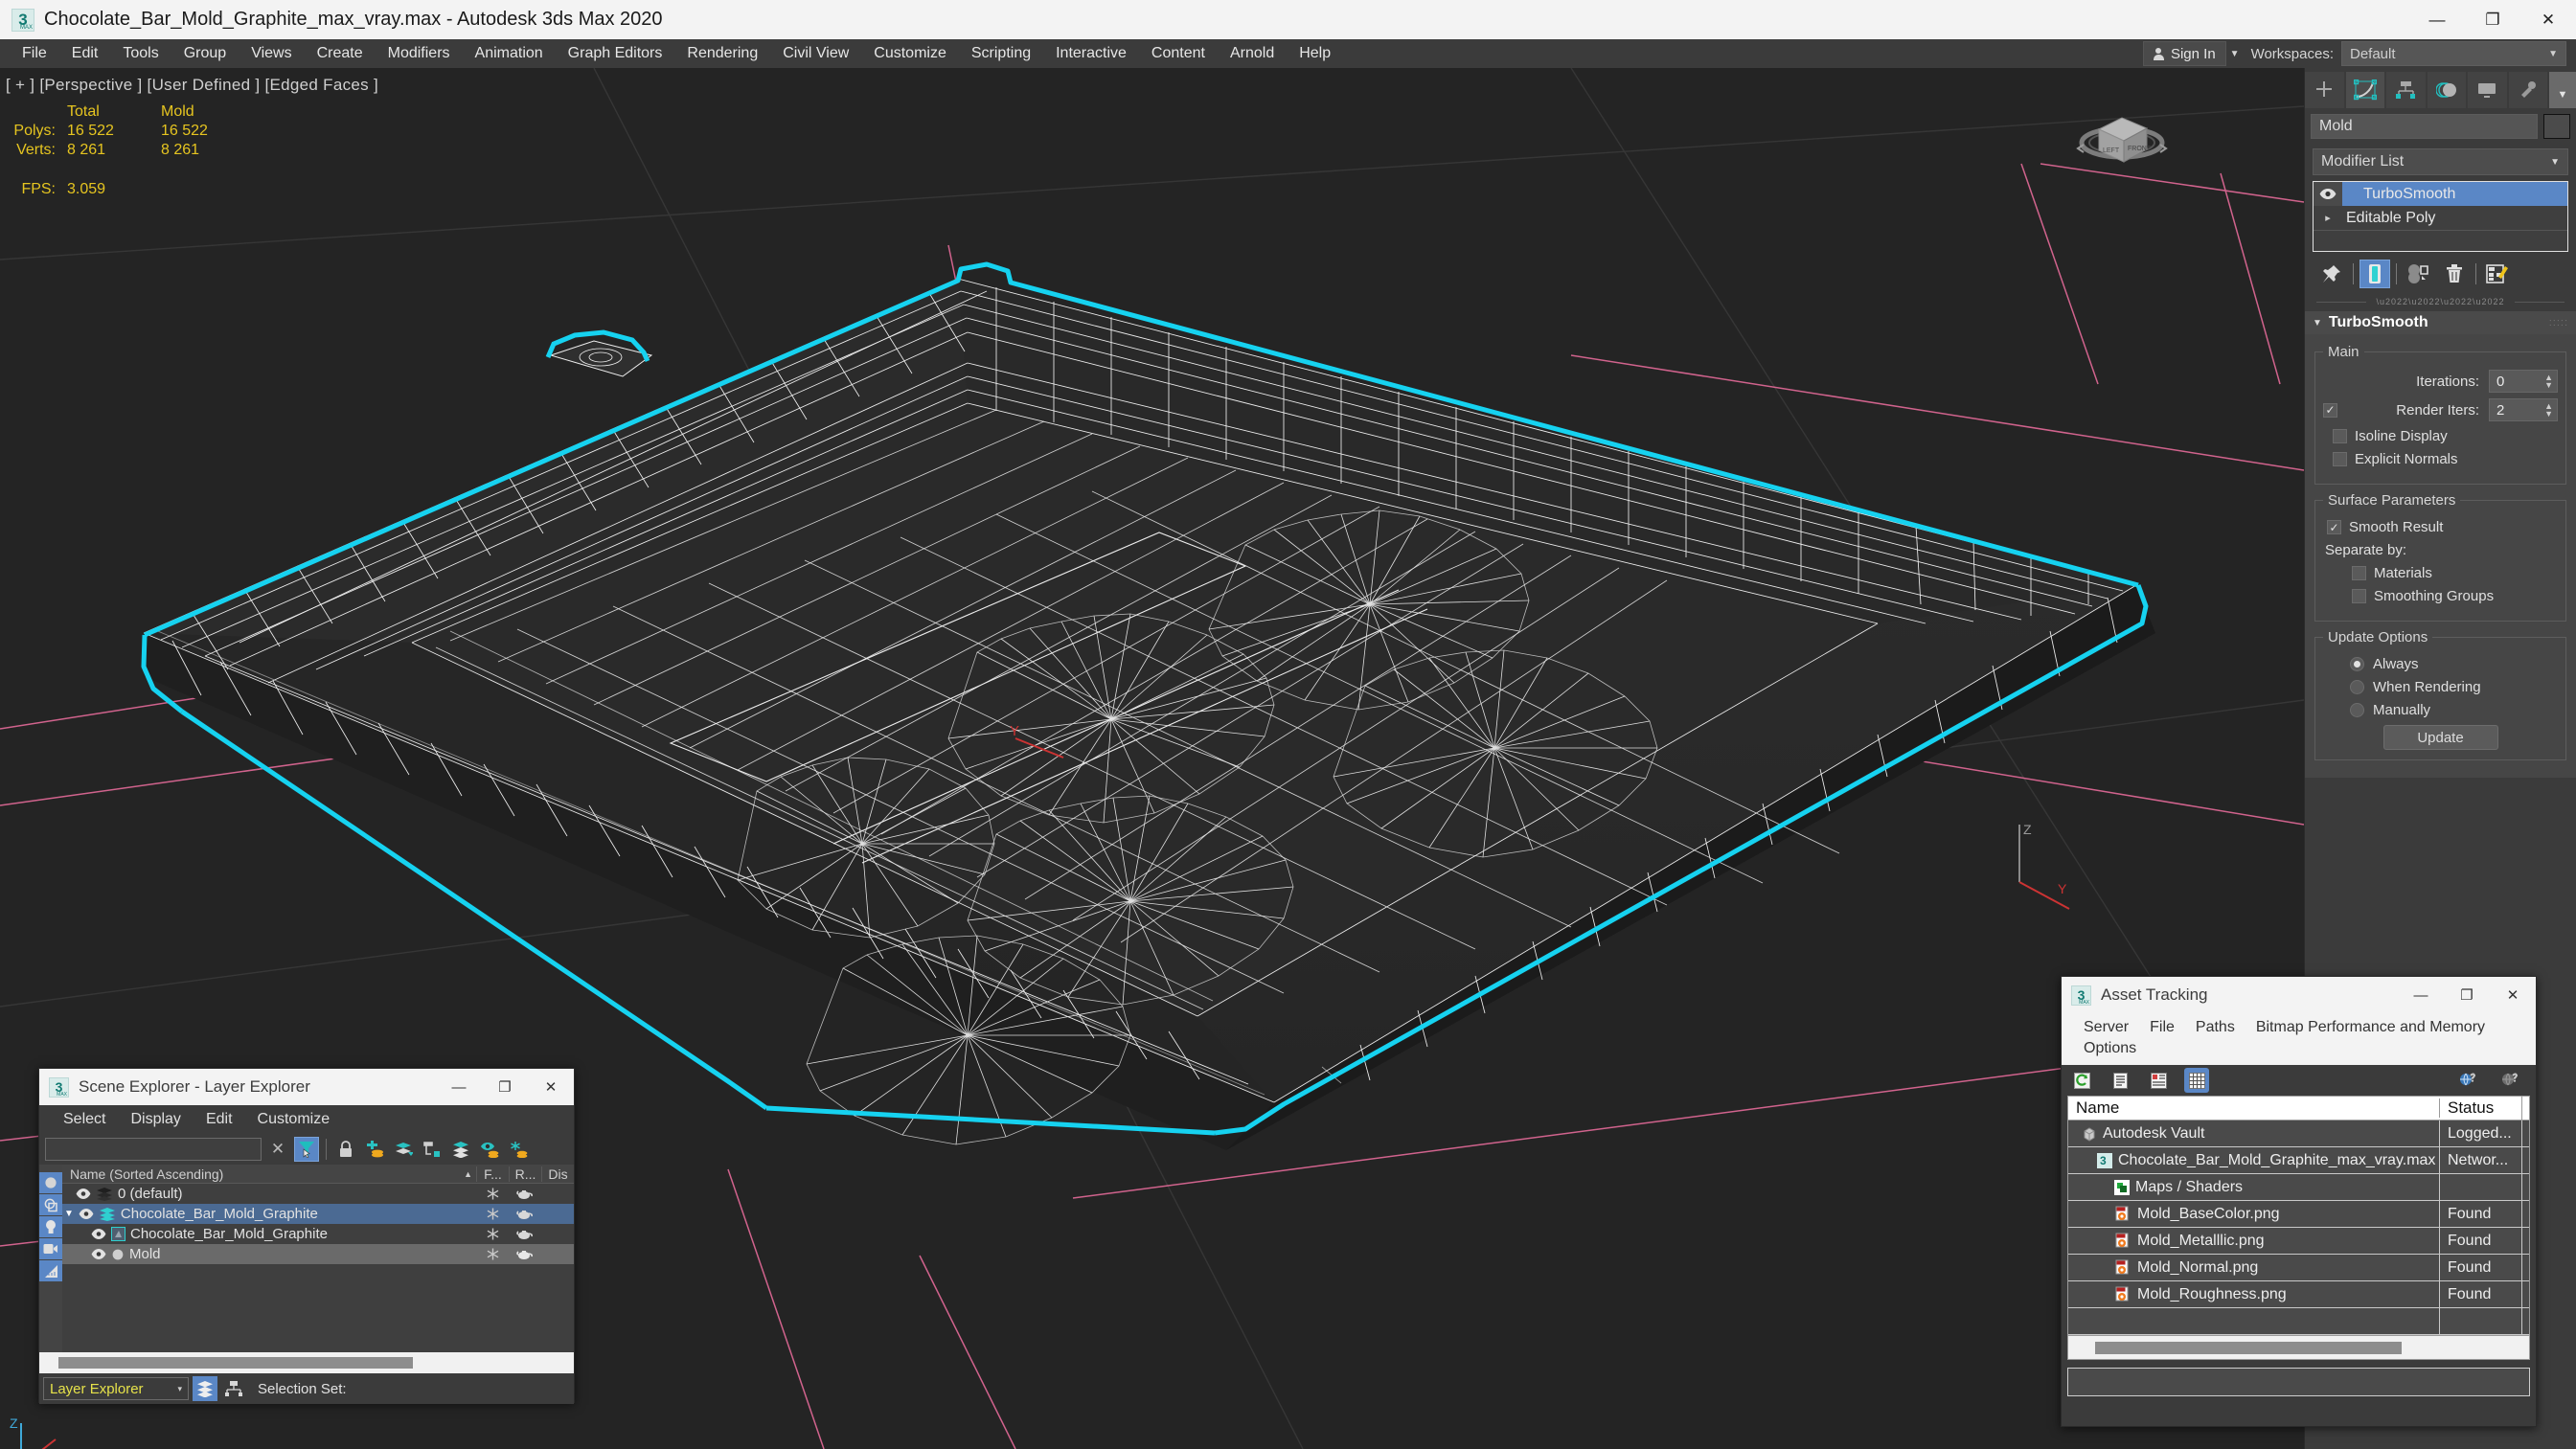 This screenshot has width=2576, height=1449. What do you see at coordinates (2364, 90) in the screenshot?
I see `modify-tab` at bounding box center [2364, 90].